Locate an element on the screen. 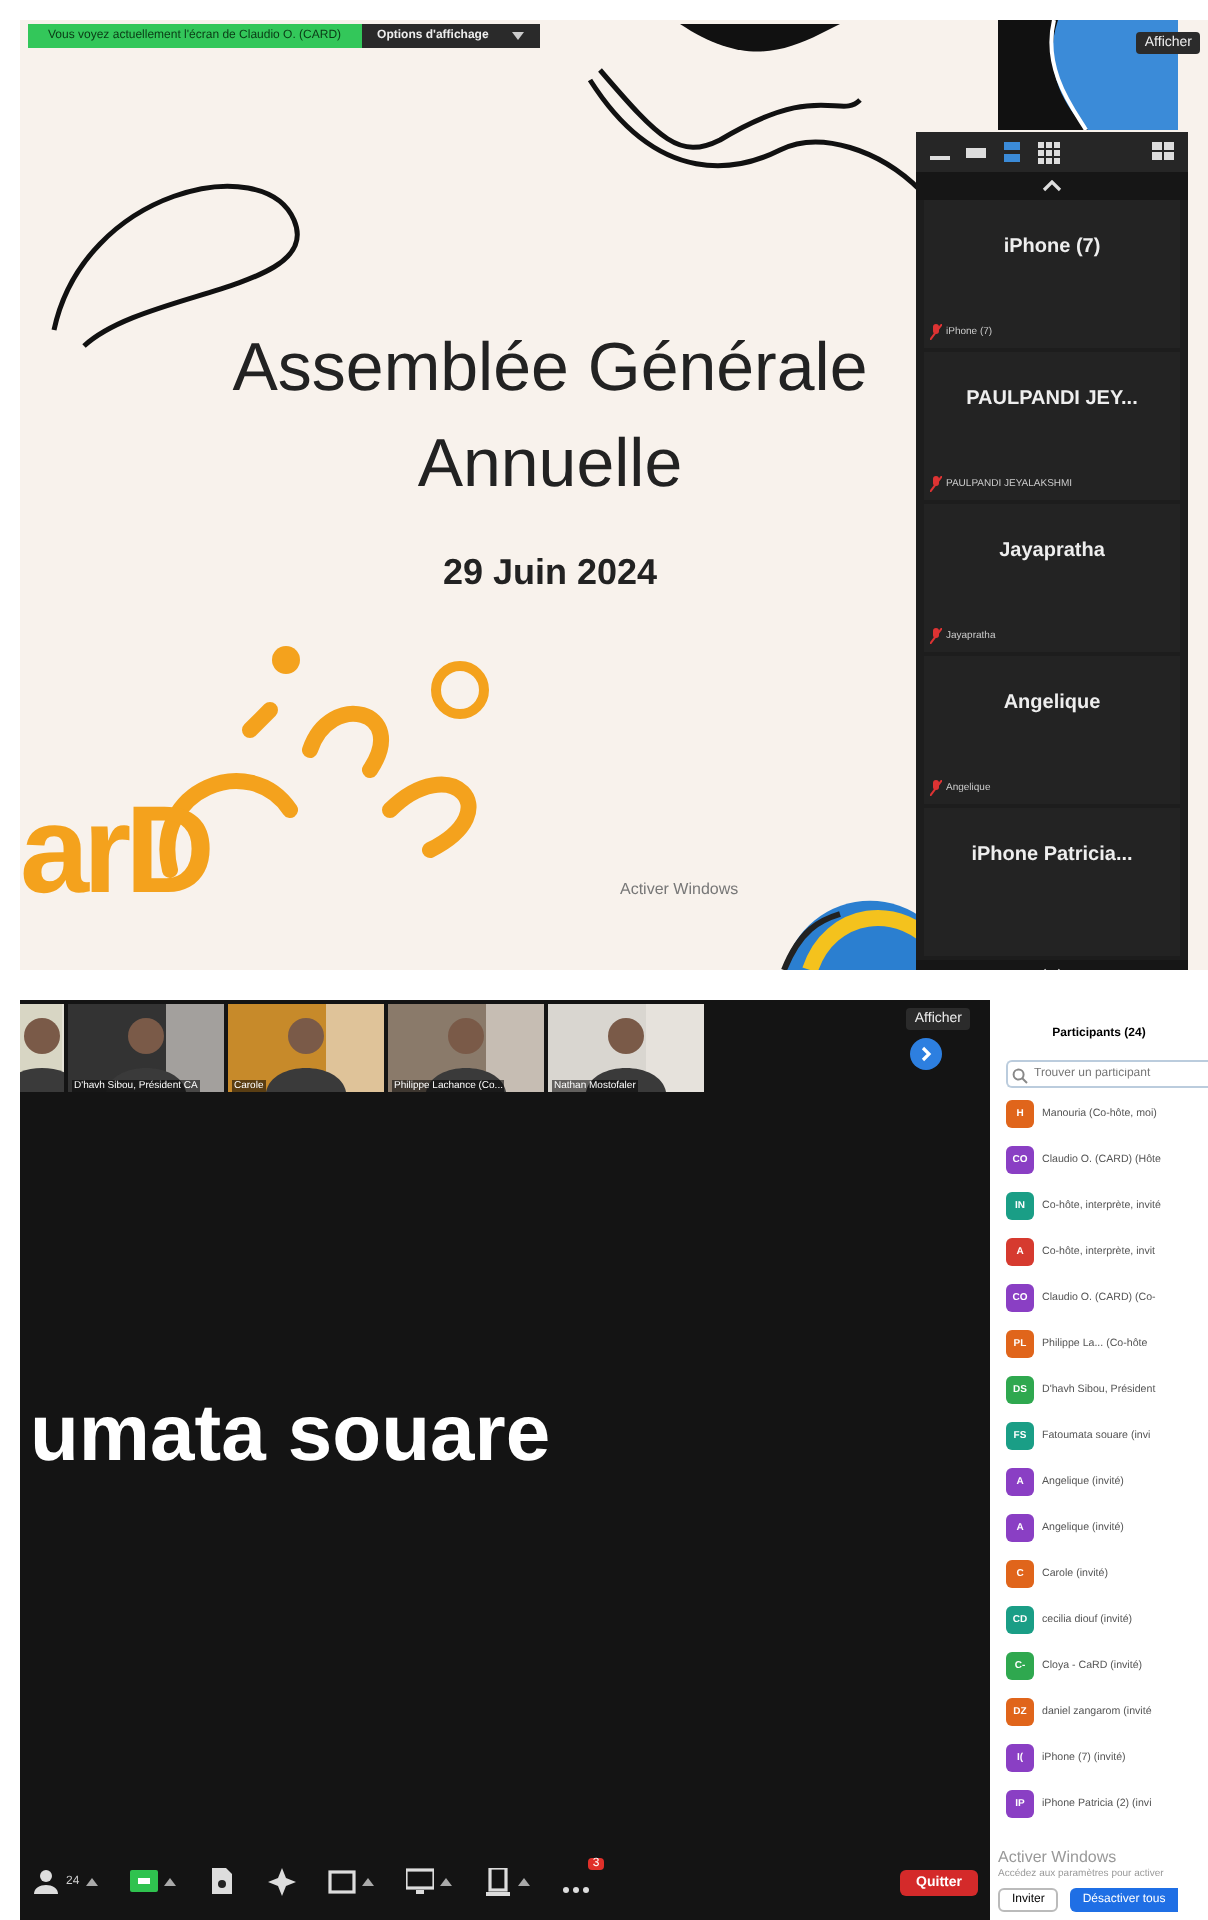 Image resolution: width=1208 pixels, height=1920 pixels. participant-name: Jayapratha is located at coordinates (1052, 551).